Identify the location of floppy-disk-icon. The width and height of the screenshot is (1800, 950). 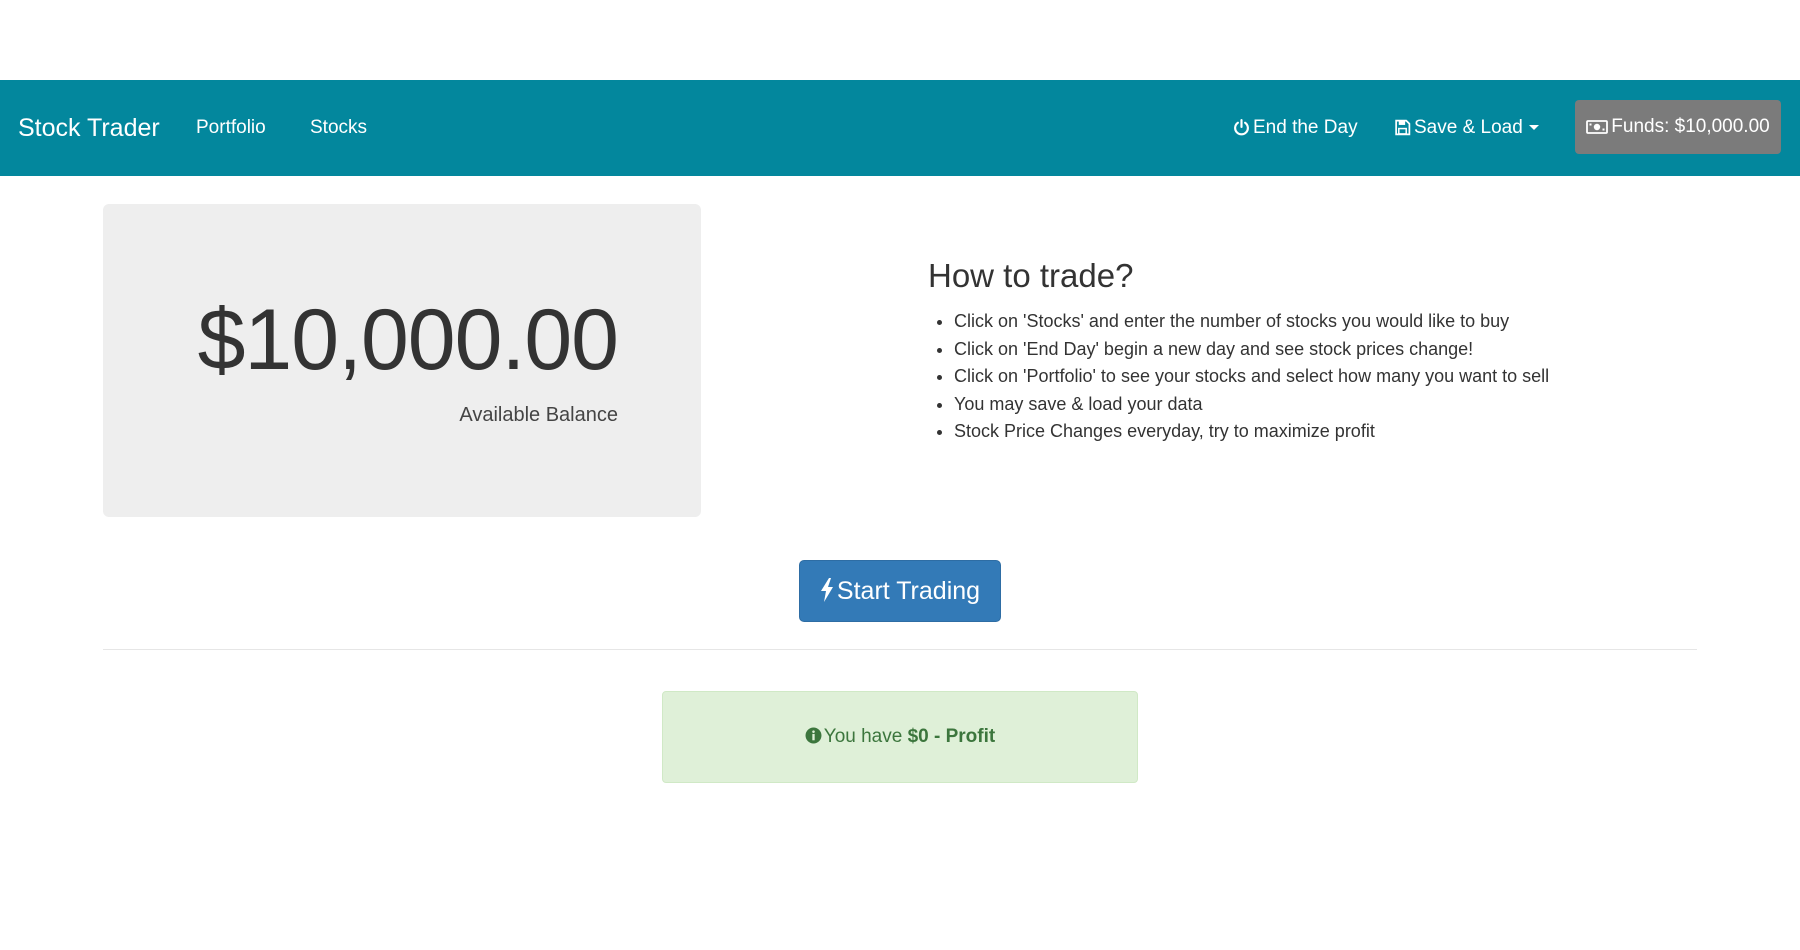
(1403, 127).